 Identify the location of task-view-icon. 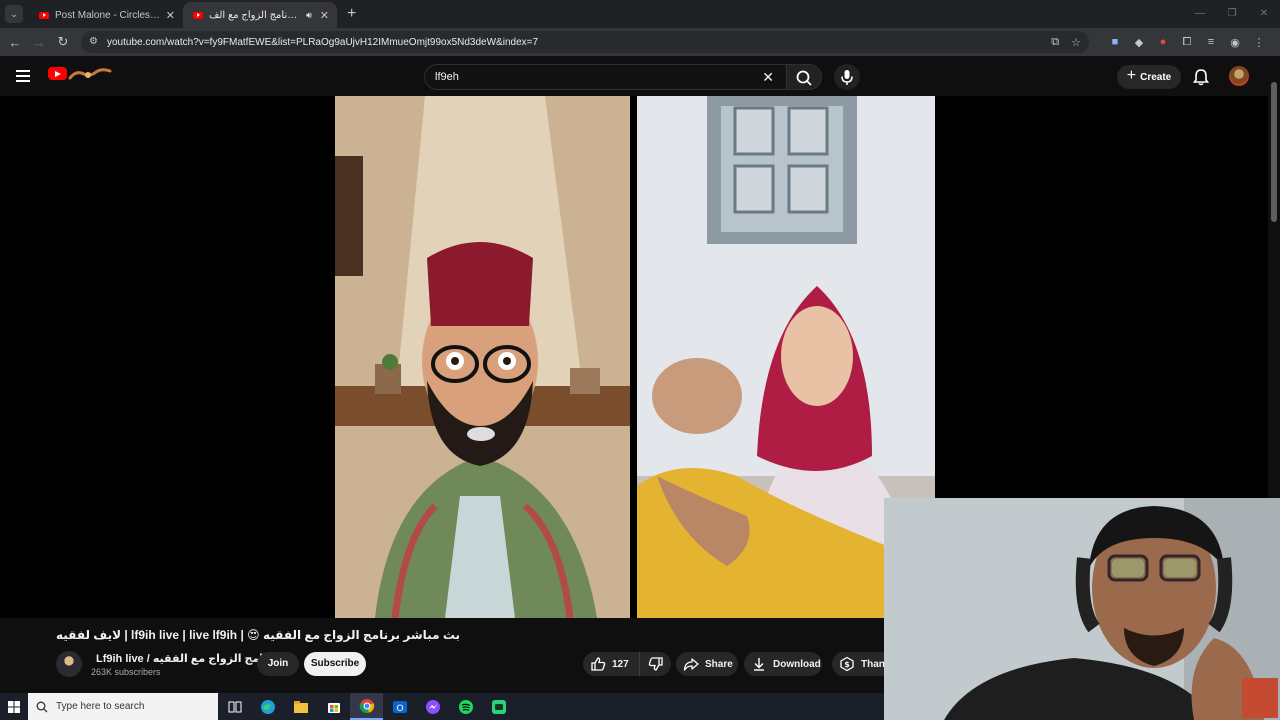
(234, 706).